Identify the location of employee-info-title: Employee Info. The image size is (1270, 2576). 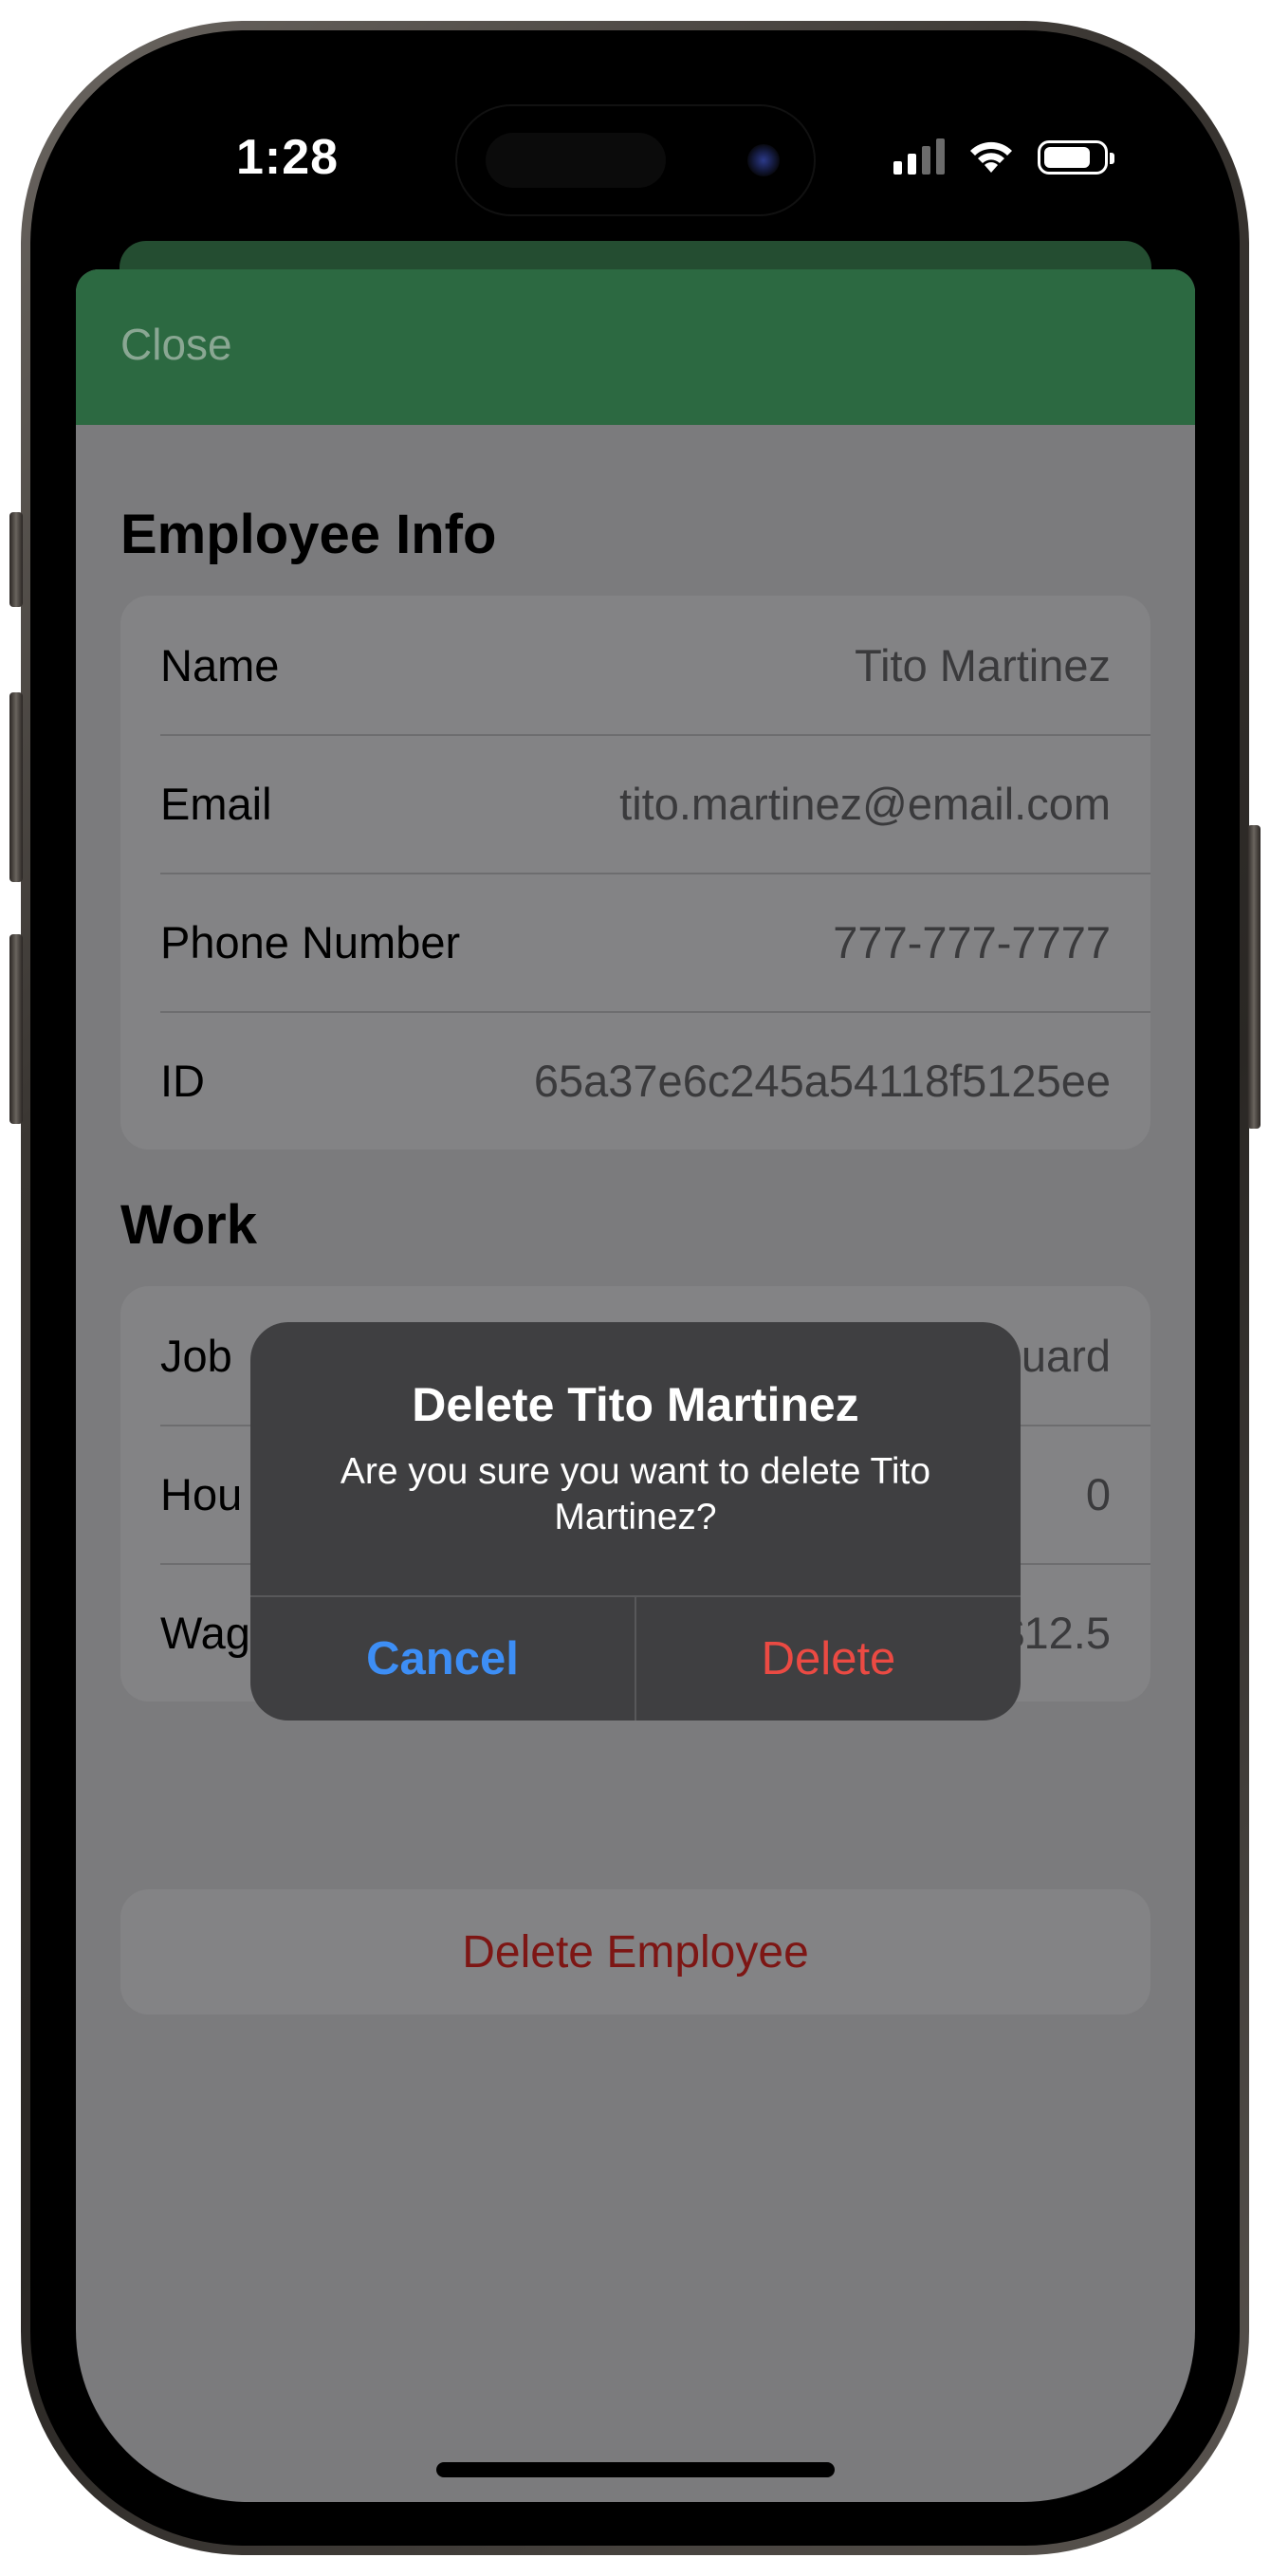
(308, 534).